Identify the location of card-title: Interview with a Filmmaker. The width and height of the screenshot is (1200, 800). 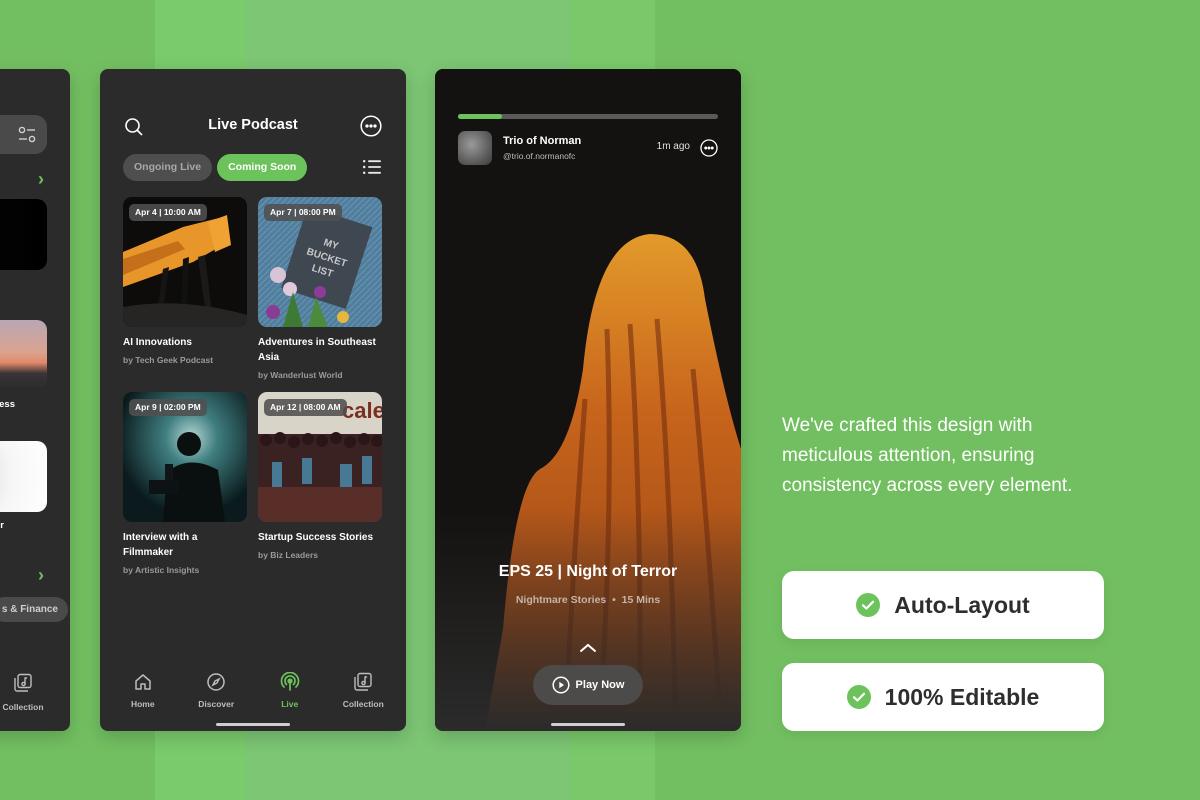
(160, 545).